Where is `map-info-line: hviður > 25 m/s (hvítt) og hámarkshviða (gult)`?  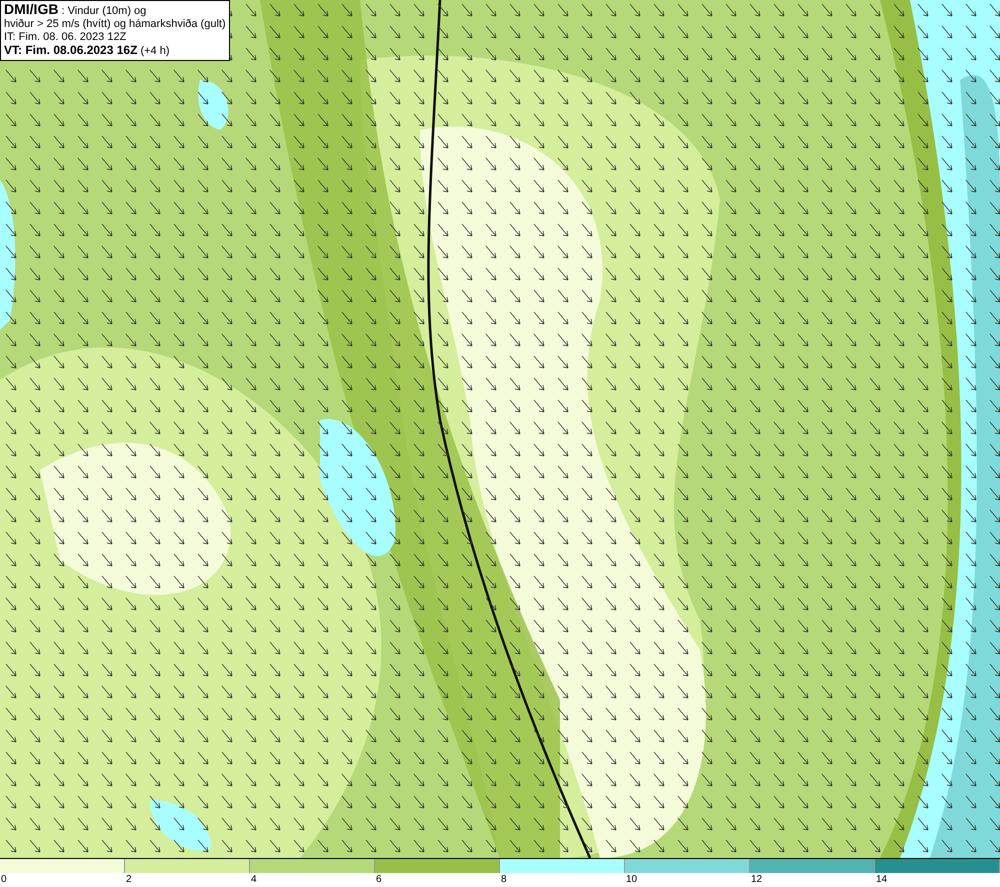 map-info-line: hviður > 25 m/s (hvítt) og hámarkshviða (gult) is located at coordinates (115, 24).